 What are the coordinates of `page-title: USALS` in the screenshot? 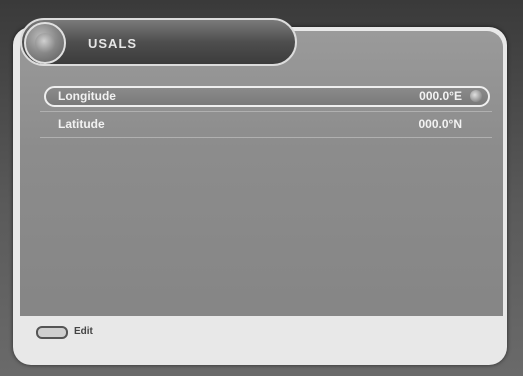 It's located at (113, 43).